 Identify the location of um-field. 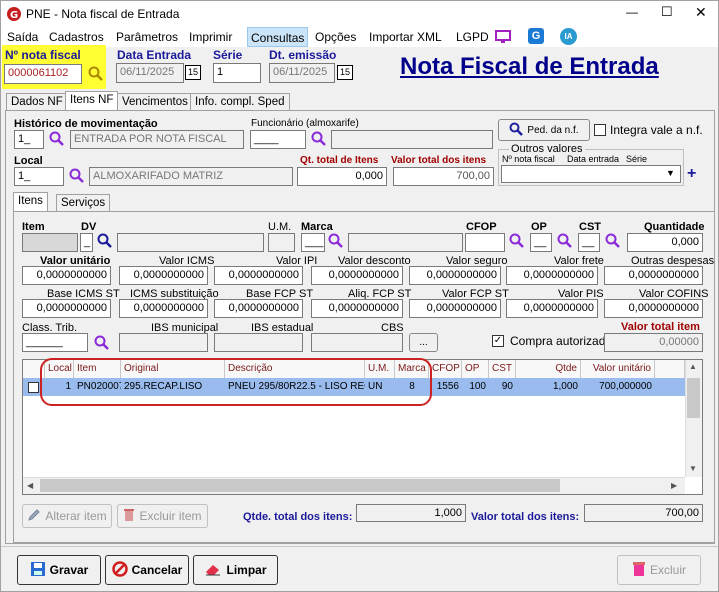
(281, 242).